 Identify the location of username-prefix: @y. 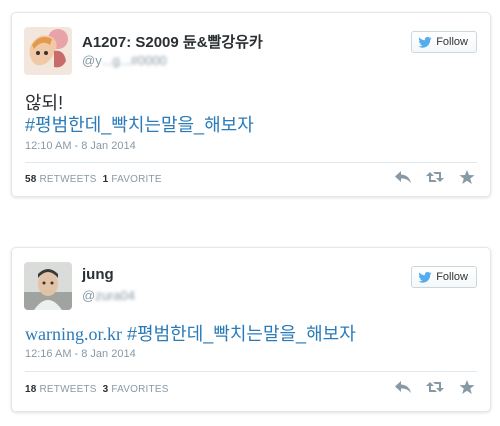
(92, 60).